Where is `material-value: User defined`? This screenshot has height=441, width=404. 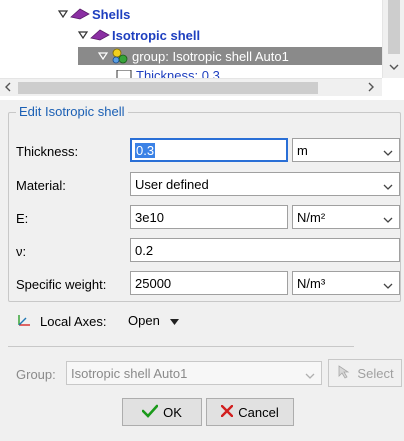
material-value: User defined is located at coordinates (172, 184).